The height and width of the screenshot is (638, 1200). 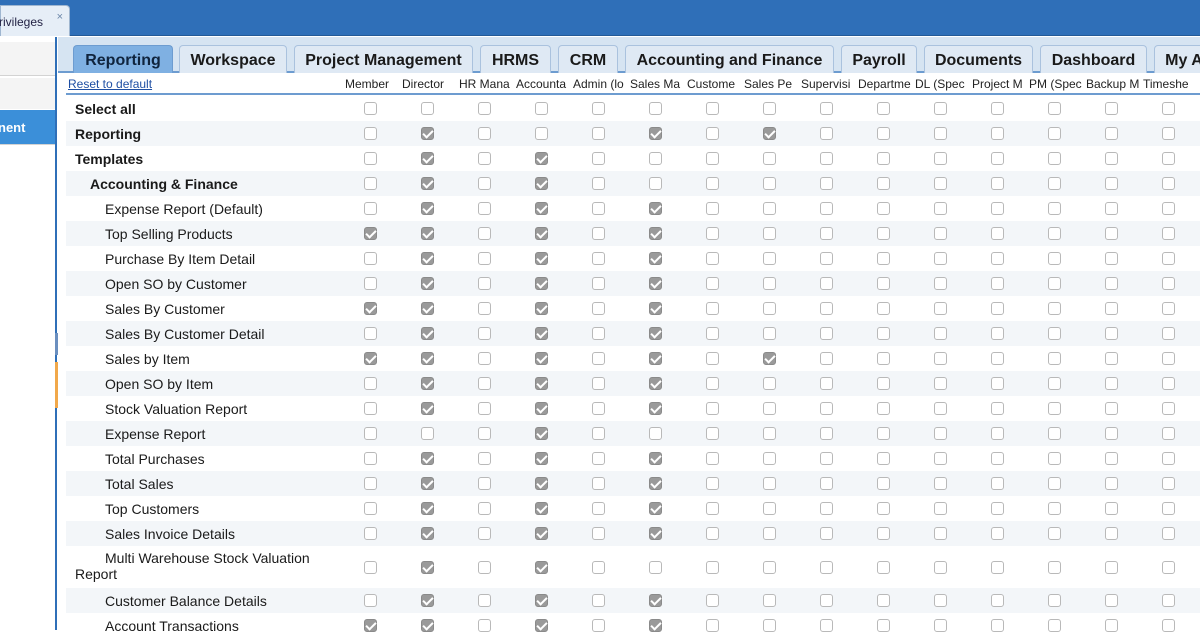 I want to click on tab-crm: CRM, so click(x=588, y=59).